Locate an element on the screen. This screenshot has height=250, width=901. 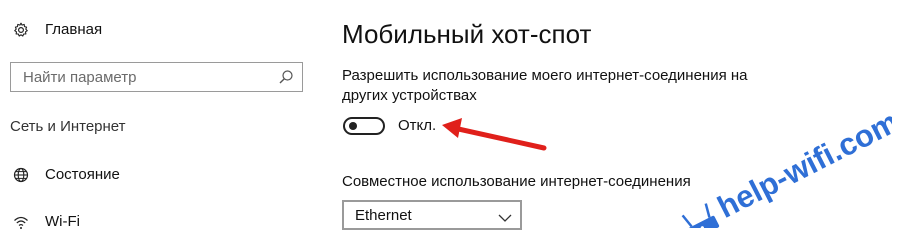
sidebar-item-label: Состояние is located at coordinates (82, 174).